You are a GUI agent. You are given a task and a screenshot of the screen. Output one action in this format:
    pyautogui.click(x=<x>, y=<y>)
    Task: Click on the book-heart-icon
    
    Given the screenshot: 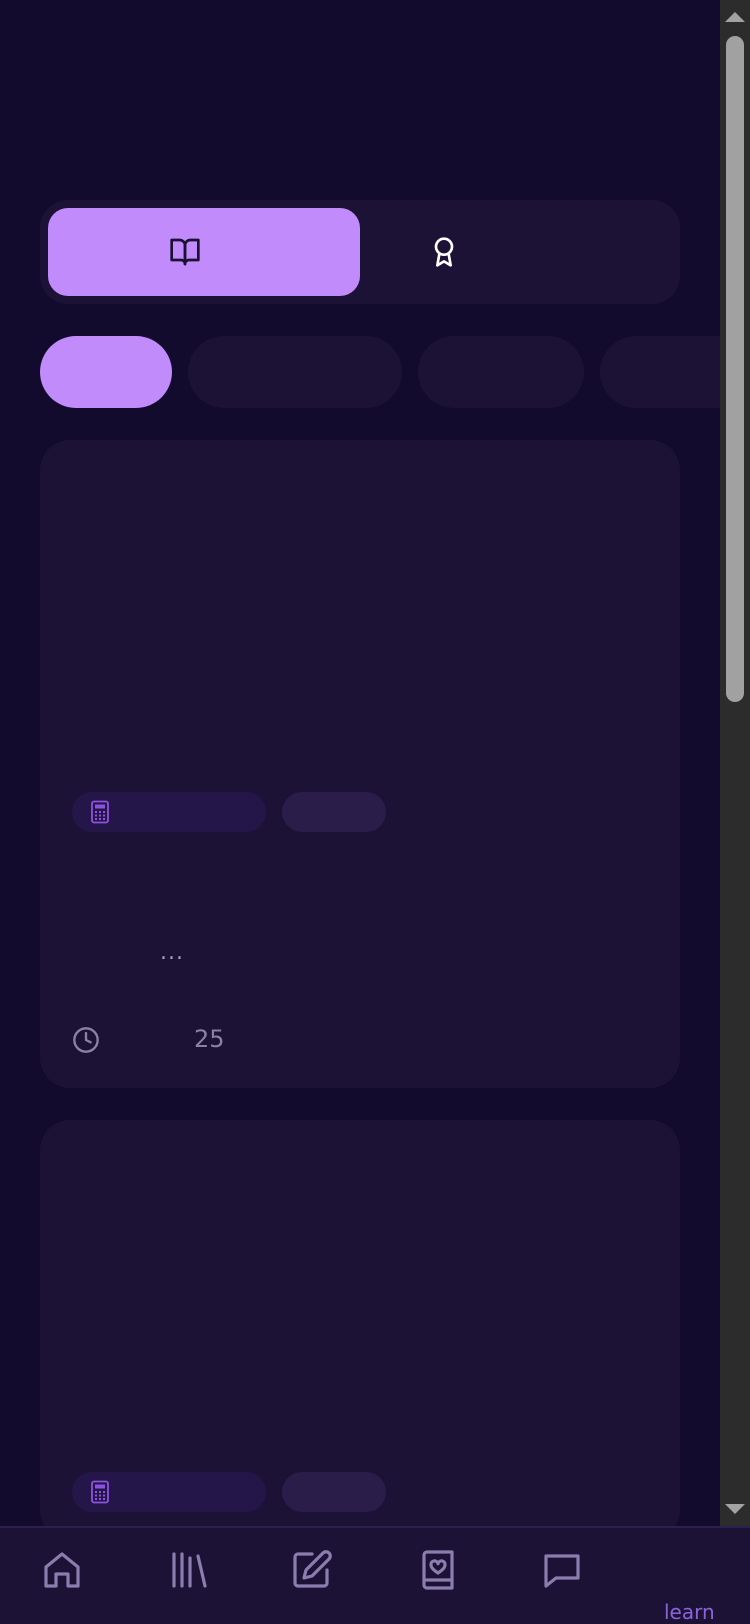 What is the action you would take?
    pyautogui.click(x=438, y=1570)
    